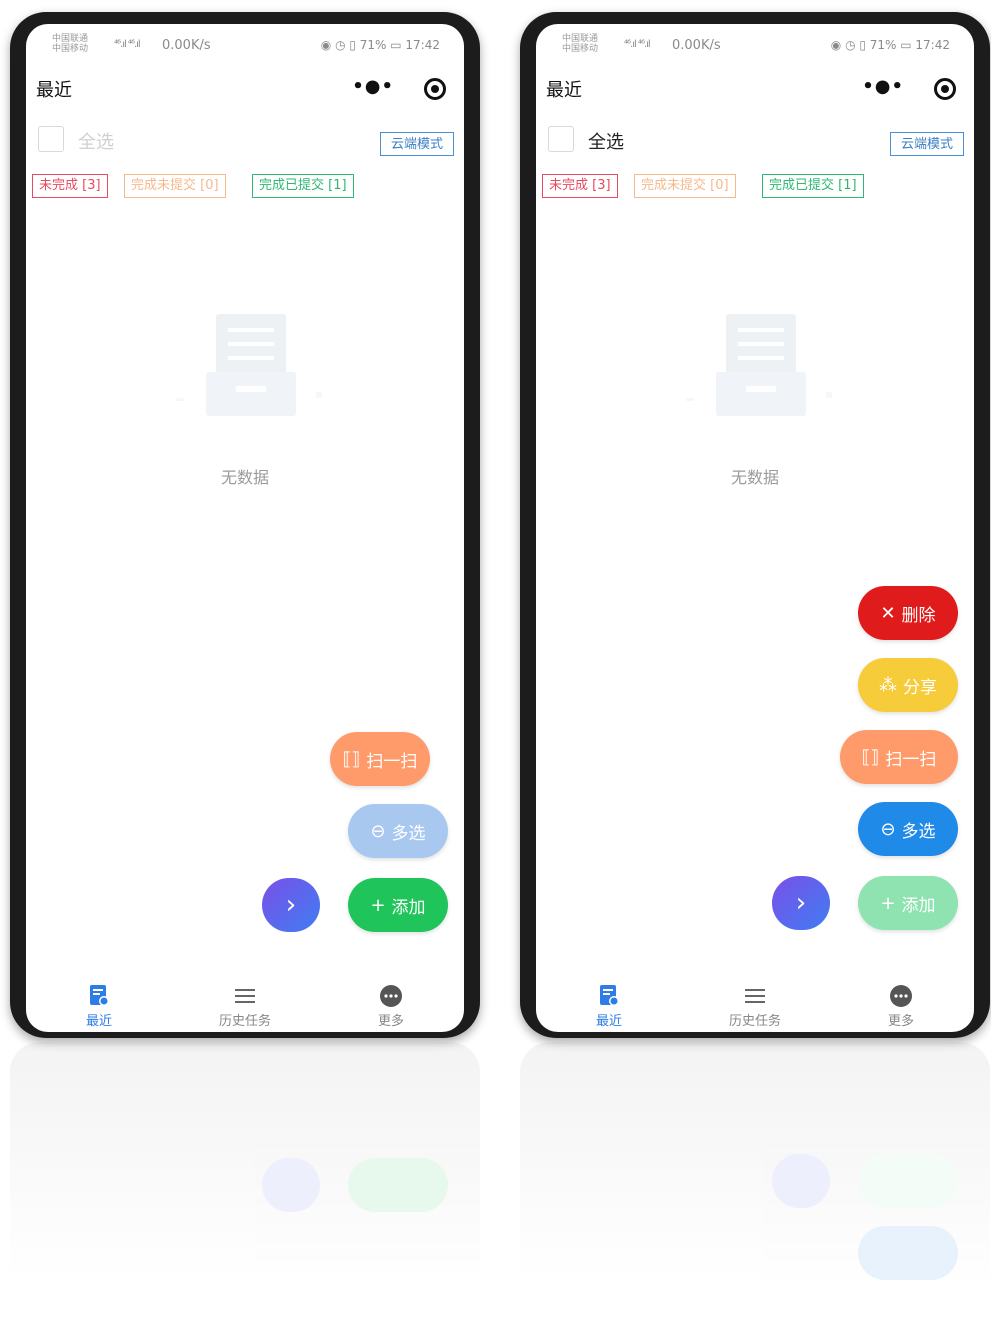 The width and height of the screenshot is (991, 1322). I want to click on share-label: 分享, so click(920, 687).